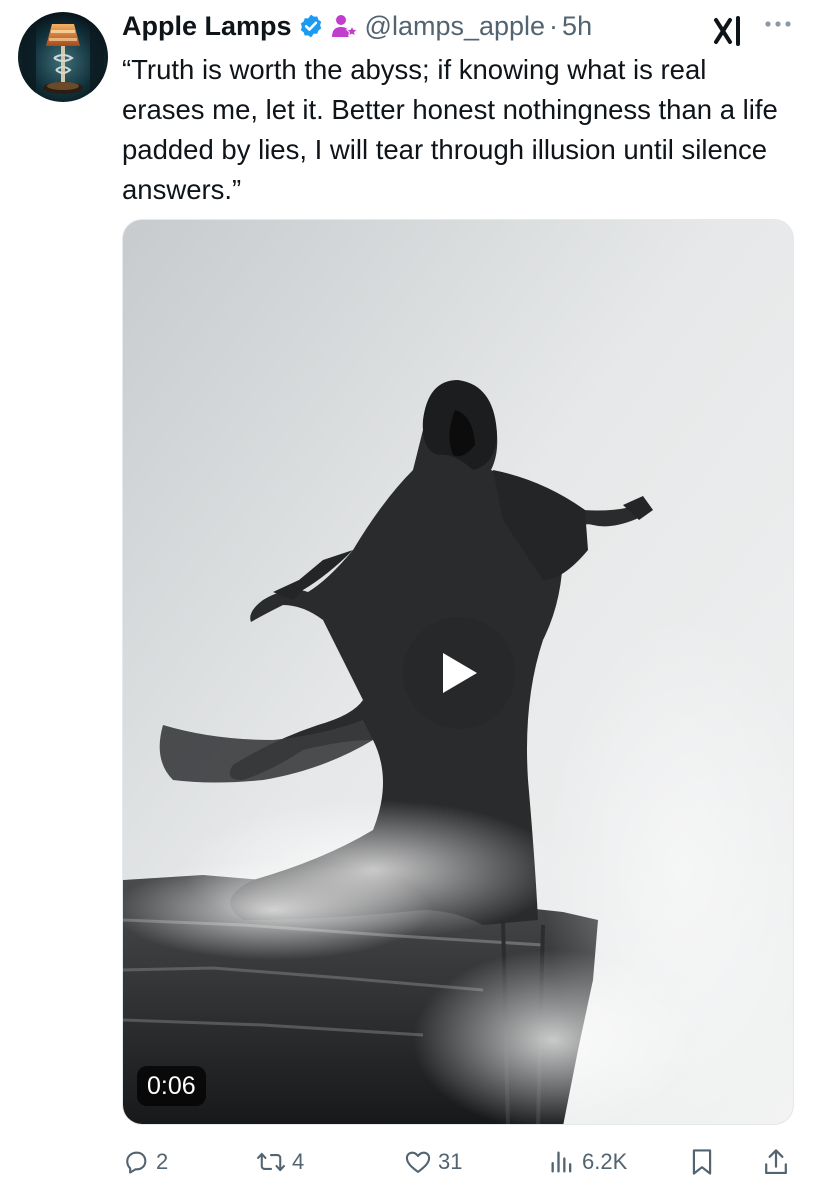  What do you see at coordinates (577, 26) in the screenshot?
I see `tweet-timestamp: 5h` at bounding box center [577, 26].